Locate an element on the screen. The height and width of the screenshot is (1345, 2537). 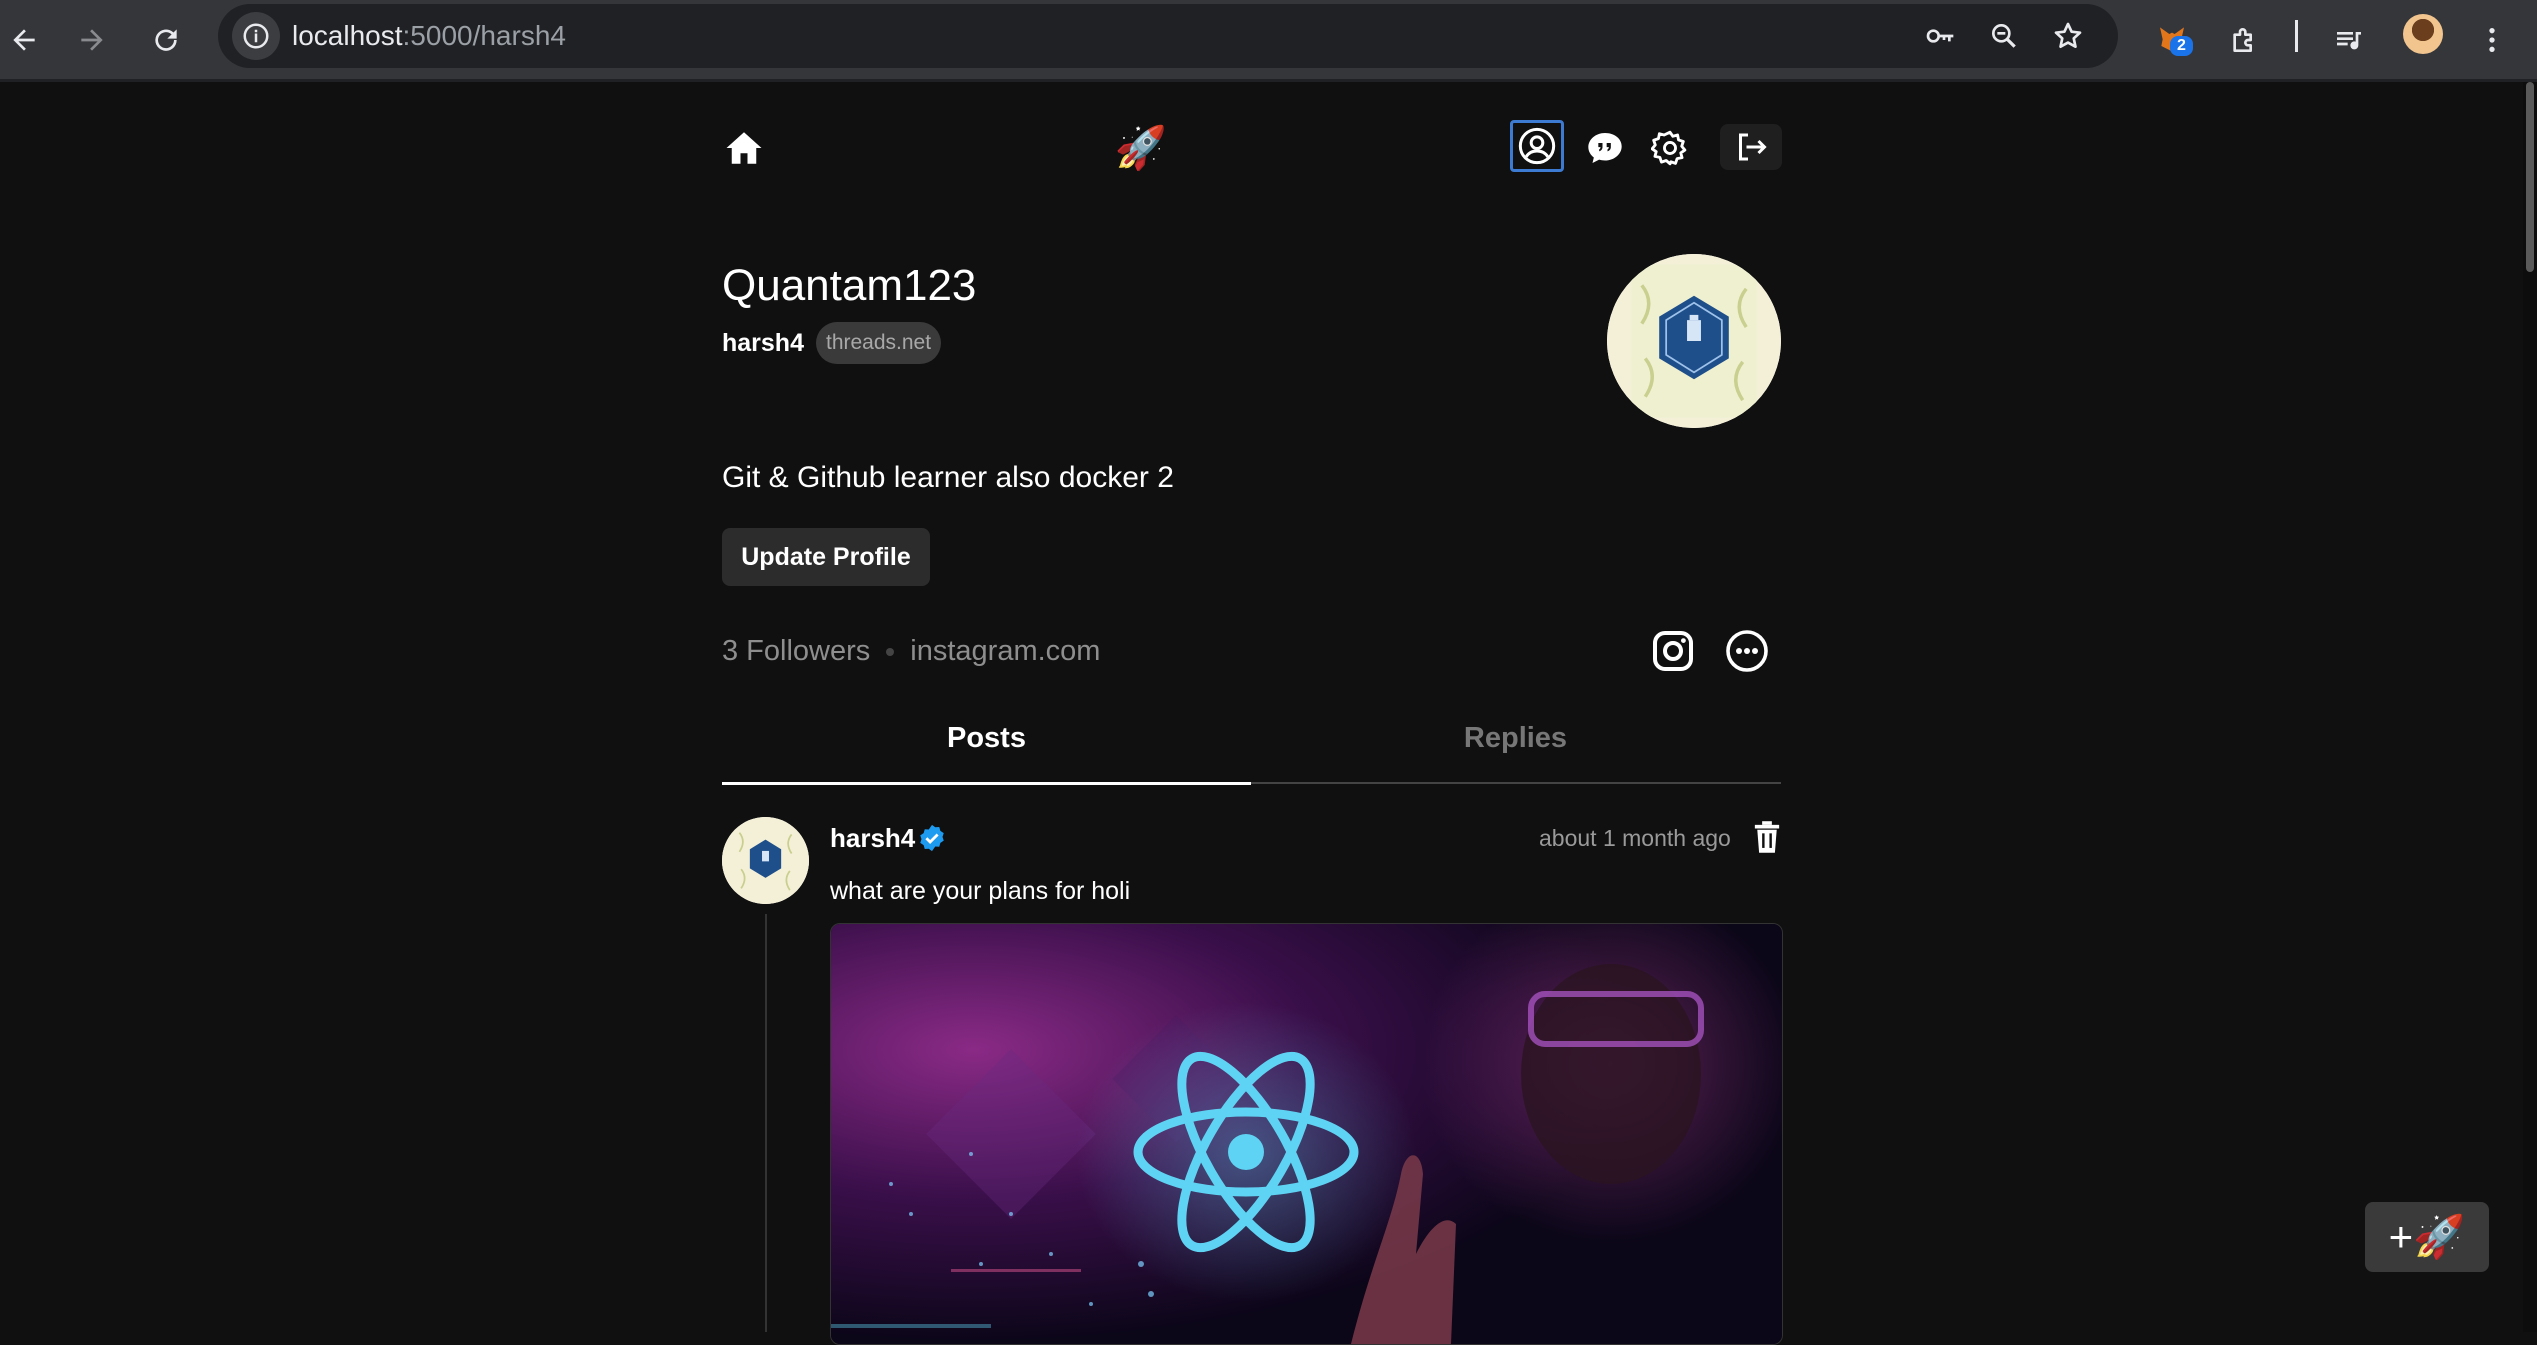
back-icon is located at coordinates (24, 40).